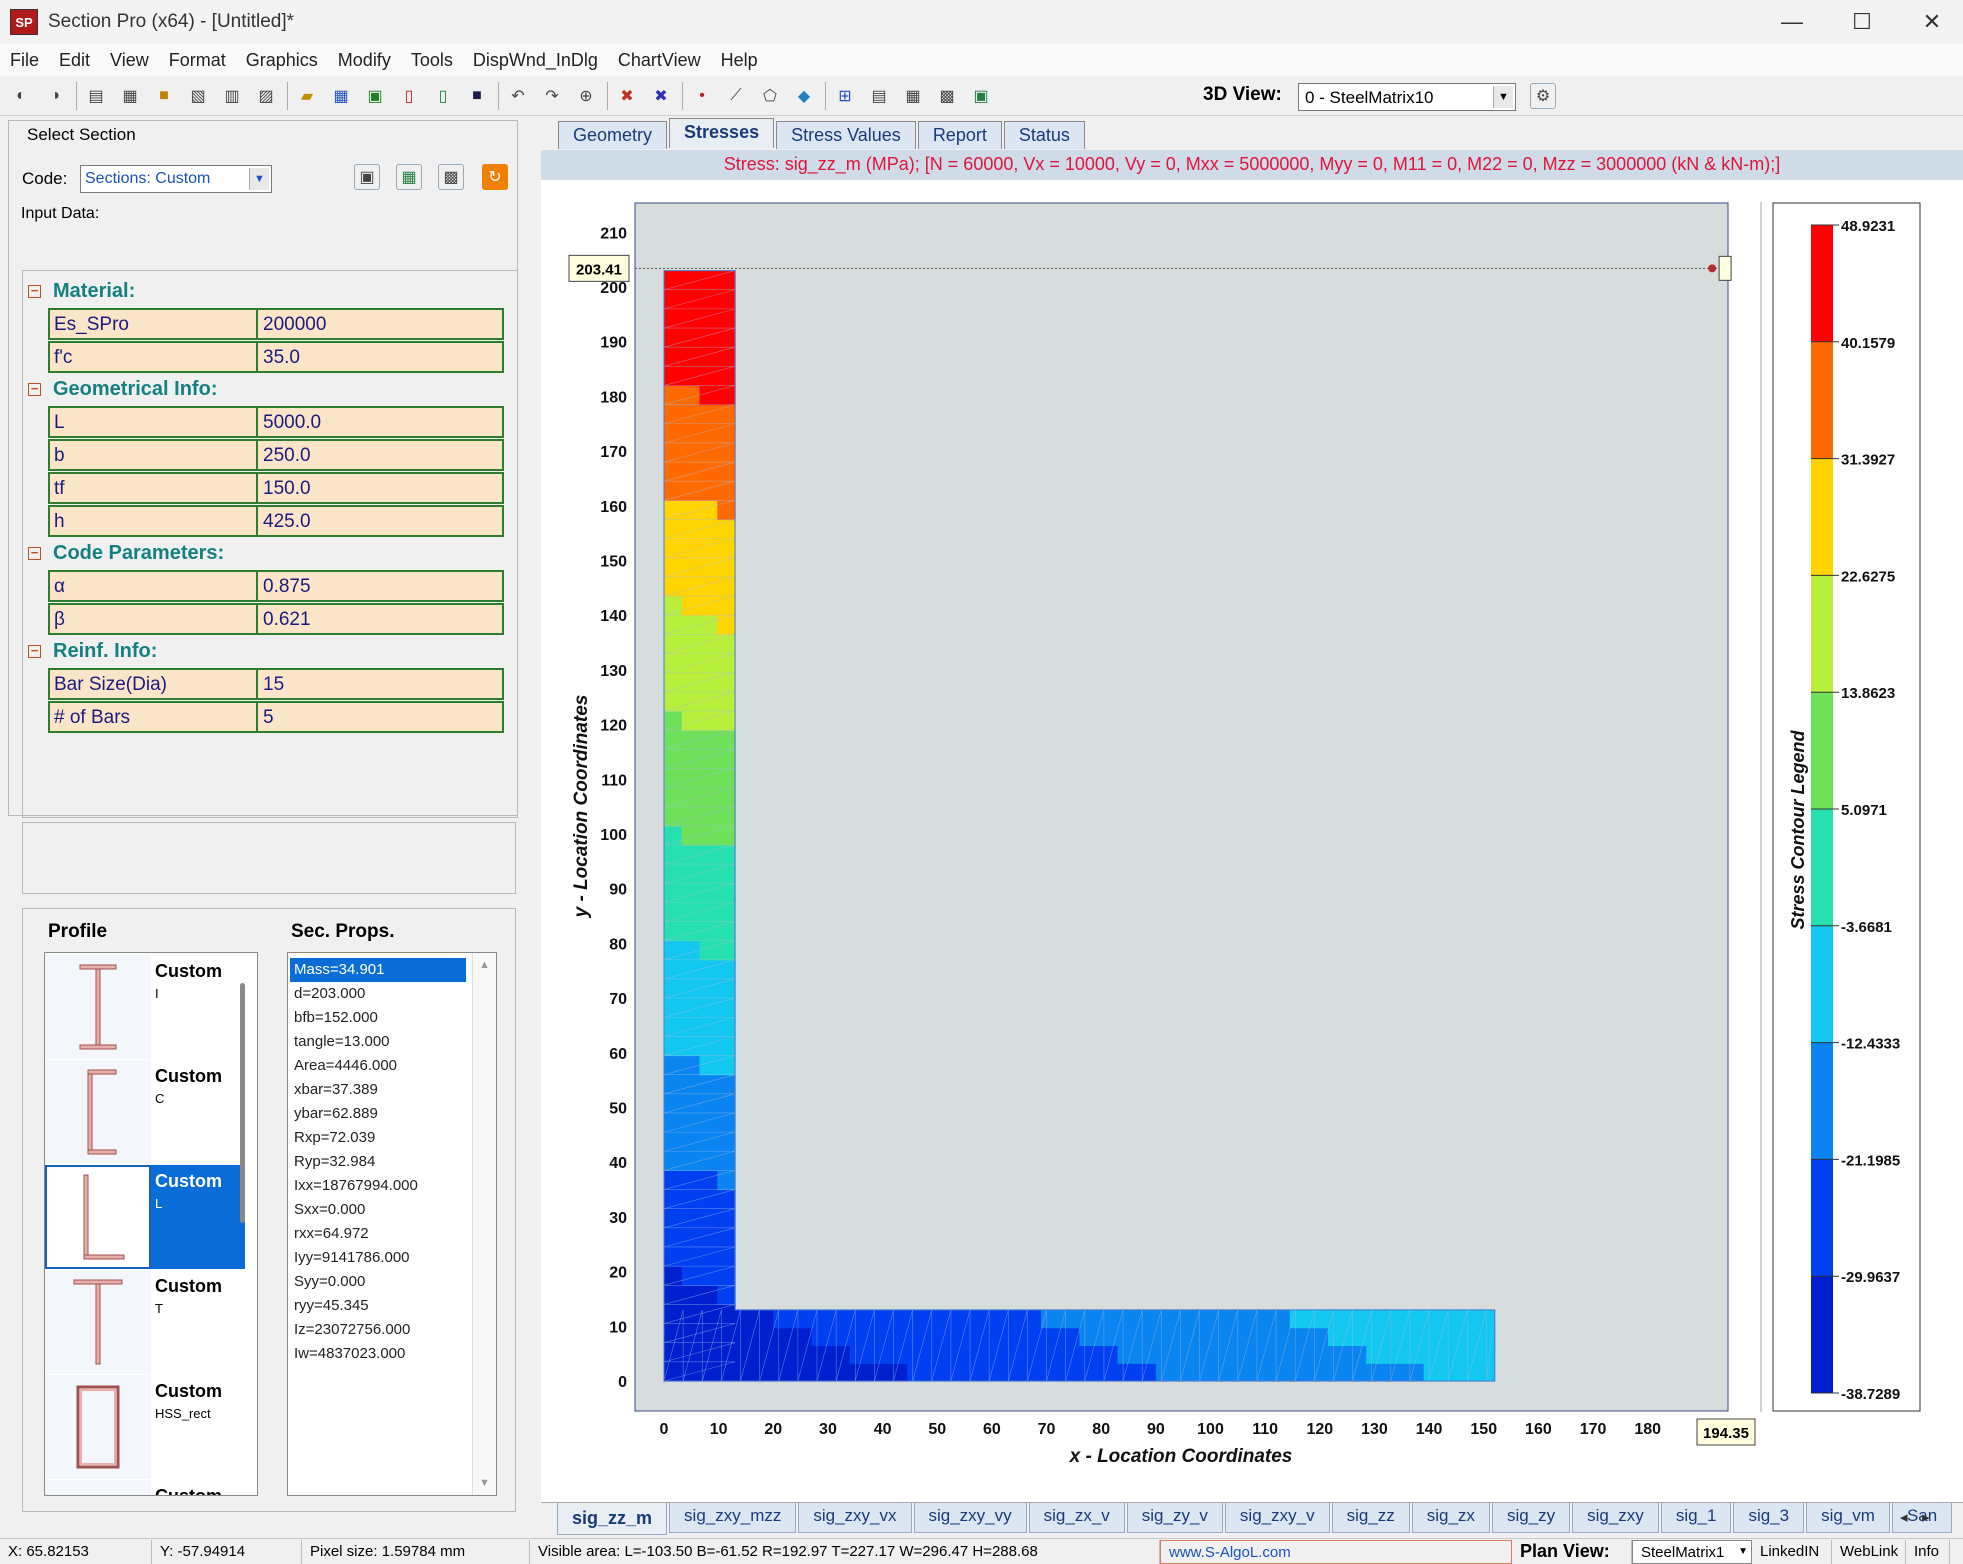  Describe the element at coordinates (176, 179) in the screenshot. I see `code-select: Sections: Custom ▼` at that location.